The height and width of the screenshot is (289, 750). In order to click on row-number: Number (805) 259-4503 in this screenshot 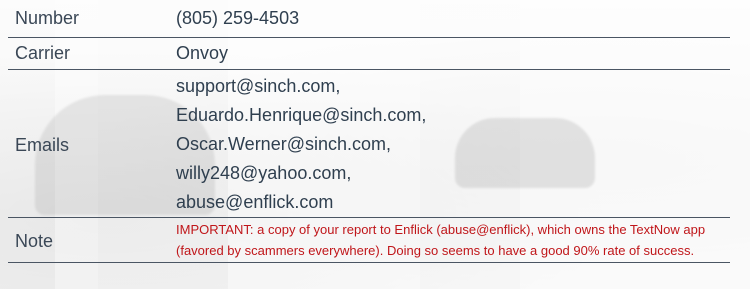, I will do `click(369, 19)`.